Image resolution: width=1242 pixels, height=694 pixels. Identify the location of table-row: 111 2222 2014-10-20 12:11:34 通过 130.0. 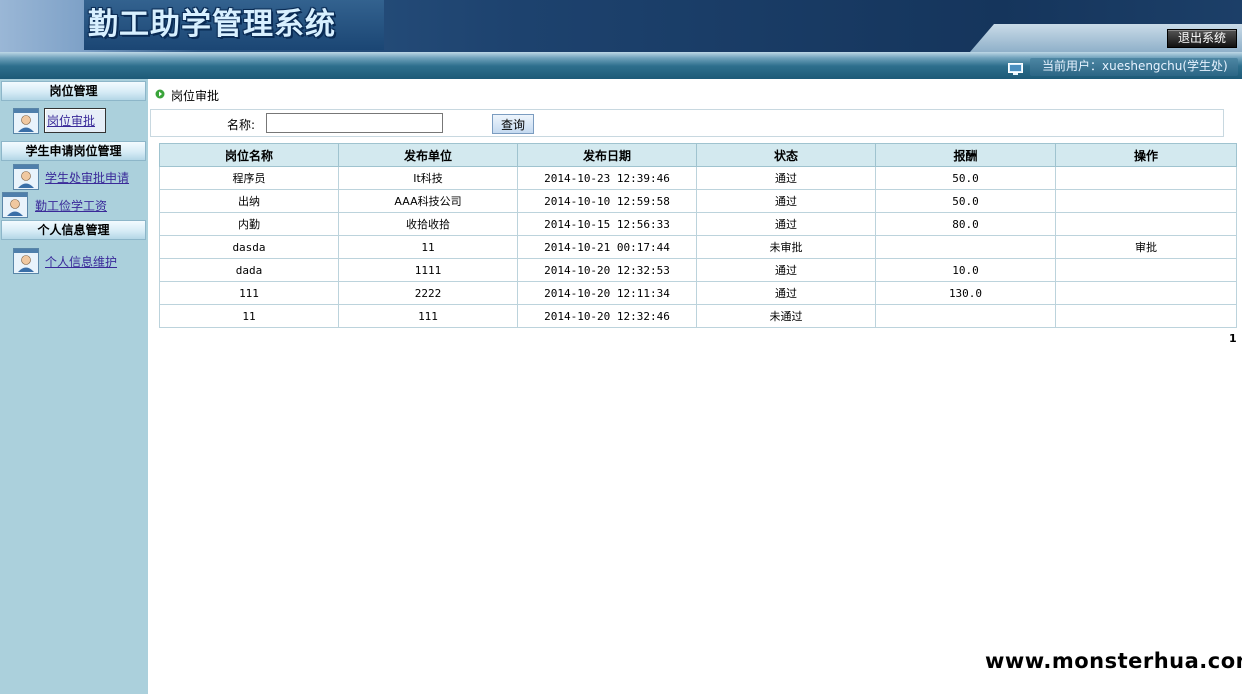
(698, 293).